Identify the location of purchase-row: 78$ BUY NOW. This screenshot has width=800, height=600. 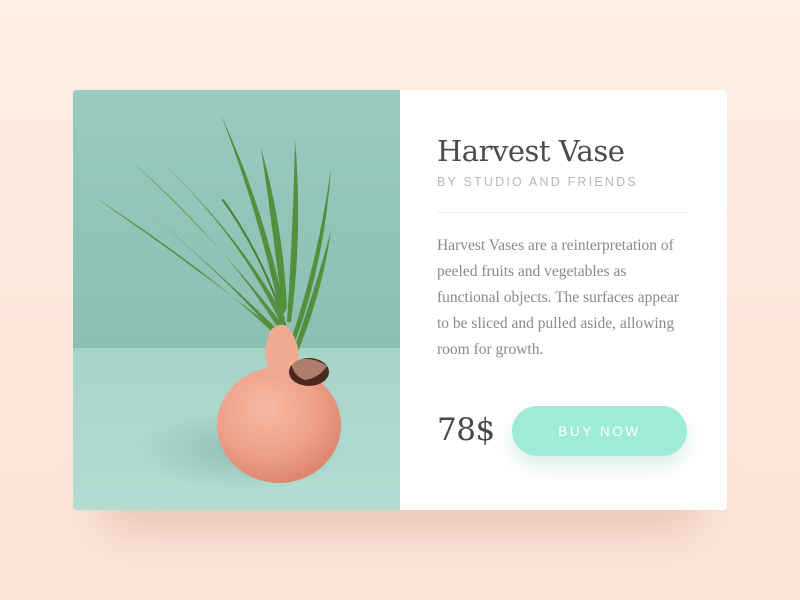
(562, 431).